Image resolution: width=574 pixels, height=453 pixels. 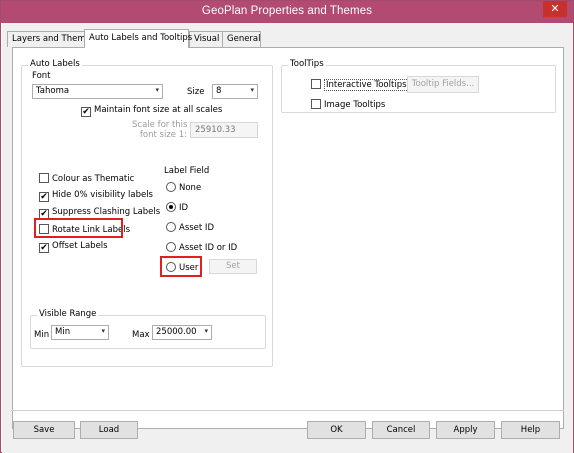 What do you see at coordinates (109, 430) in the screenshot?
I see `load-button: Load` at bounding box center [109, 430].